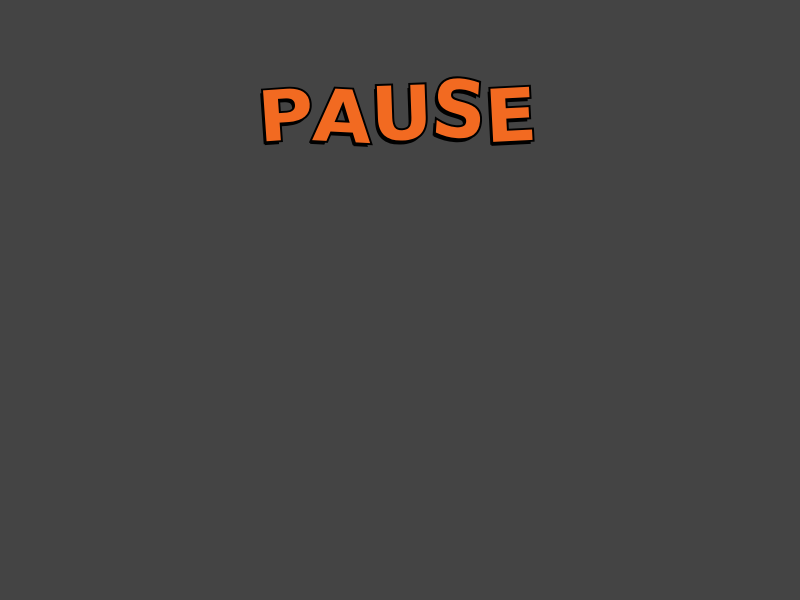 Image resolution: width=800 pixels, height=600 pixels. I want to click on pause-title-letter-e: E, so click(510, 116).